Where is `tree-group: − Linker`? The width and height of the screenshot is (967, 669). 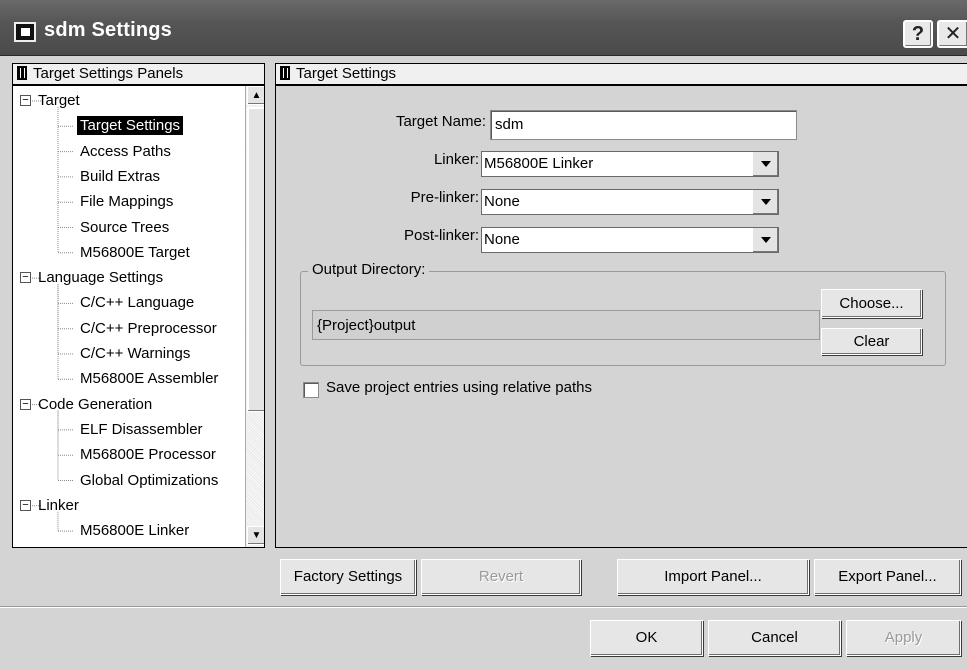 tree-group: − Linker is located at coordinates (51, 505).